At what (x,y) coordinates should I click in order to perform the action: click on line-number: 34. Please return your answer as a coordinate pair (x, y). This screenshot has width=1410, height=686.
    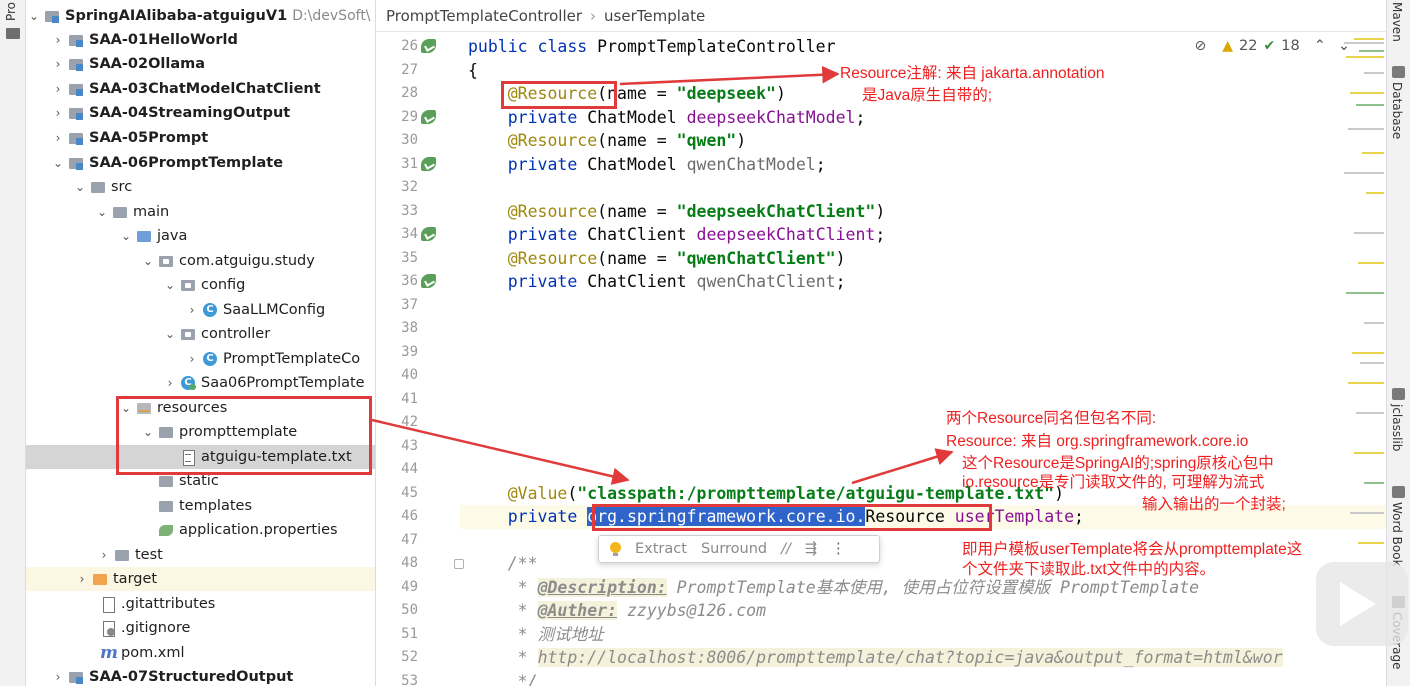
    Looking at the image, I should click on (409, 234).